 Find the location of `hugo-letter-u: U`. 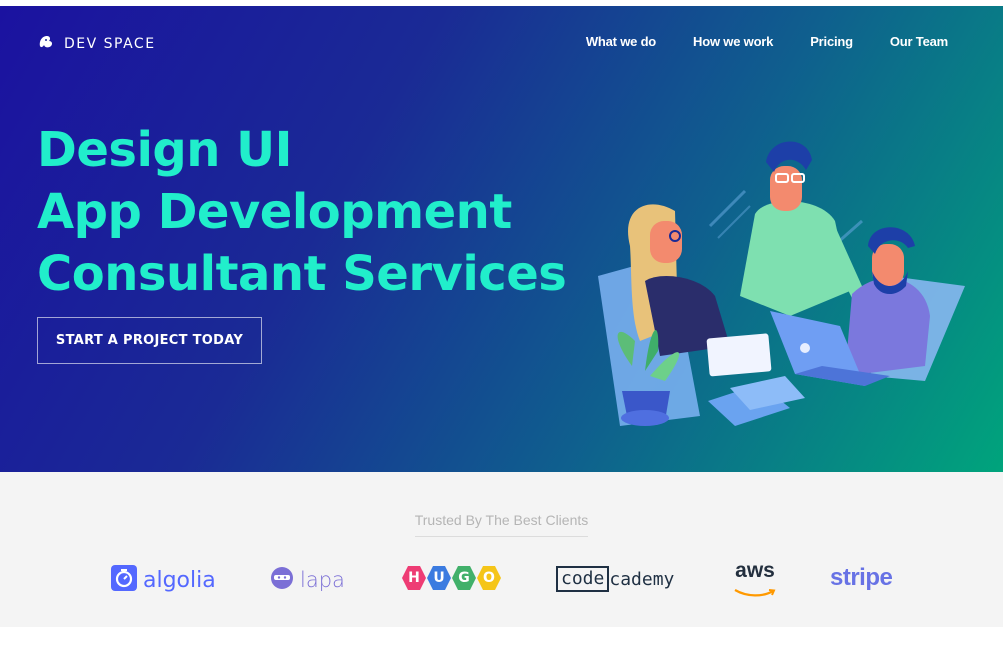

hugo-letter-u: U is located at coordinates (439, 578).